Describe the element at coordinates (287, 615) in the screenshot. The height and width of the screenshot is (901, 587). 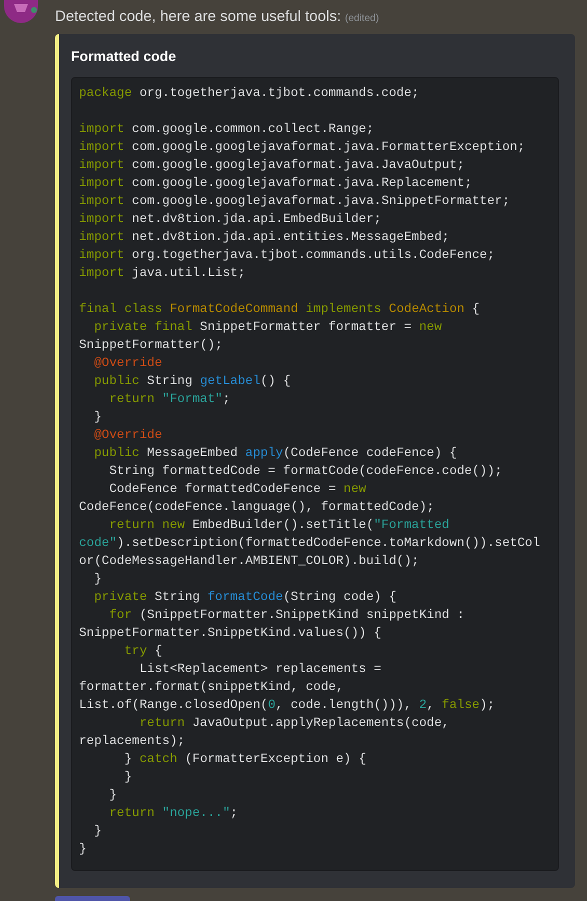
I see `code-line: for (SnippetFormatter.SnippetKind snippetKind :` at that location.